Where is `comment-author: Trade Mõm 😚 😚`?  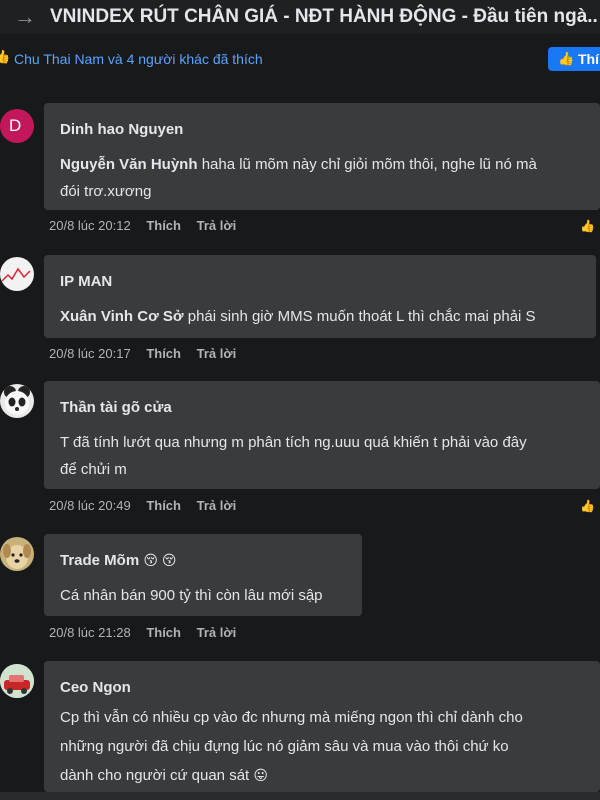 comment-author: Trade Mõm 😚 😚 is located at coordinates (118, 560).